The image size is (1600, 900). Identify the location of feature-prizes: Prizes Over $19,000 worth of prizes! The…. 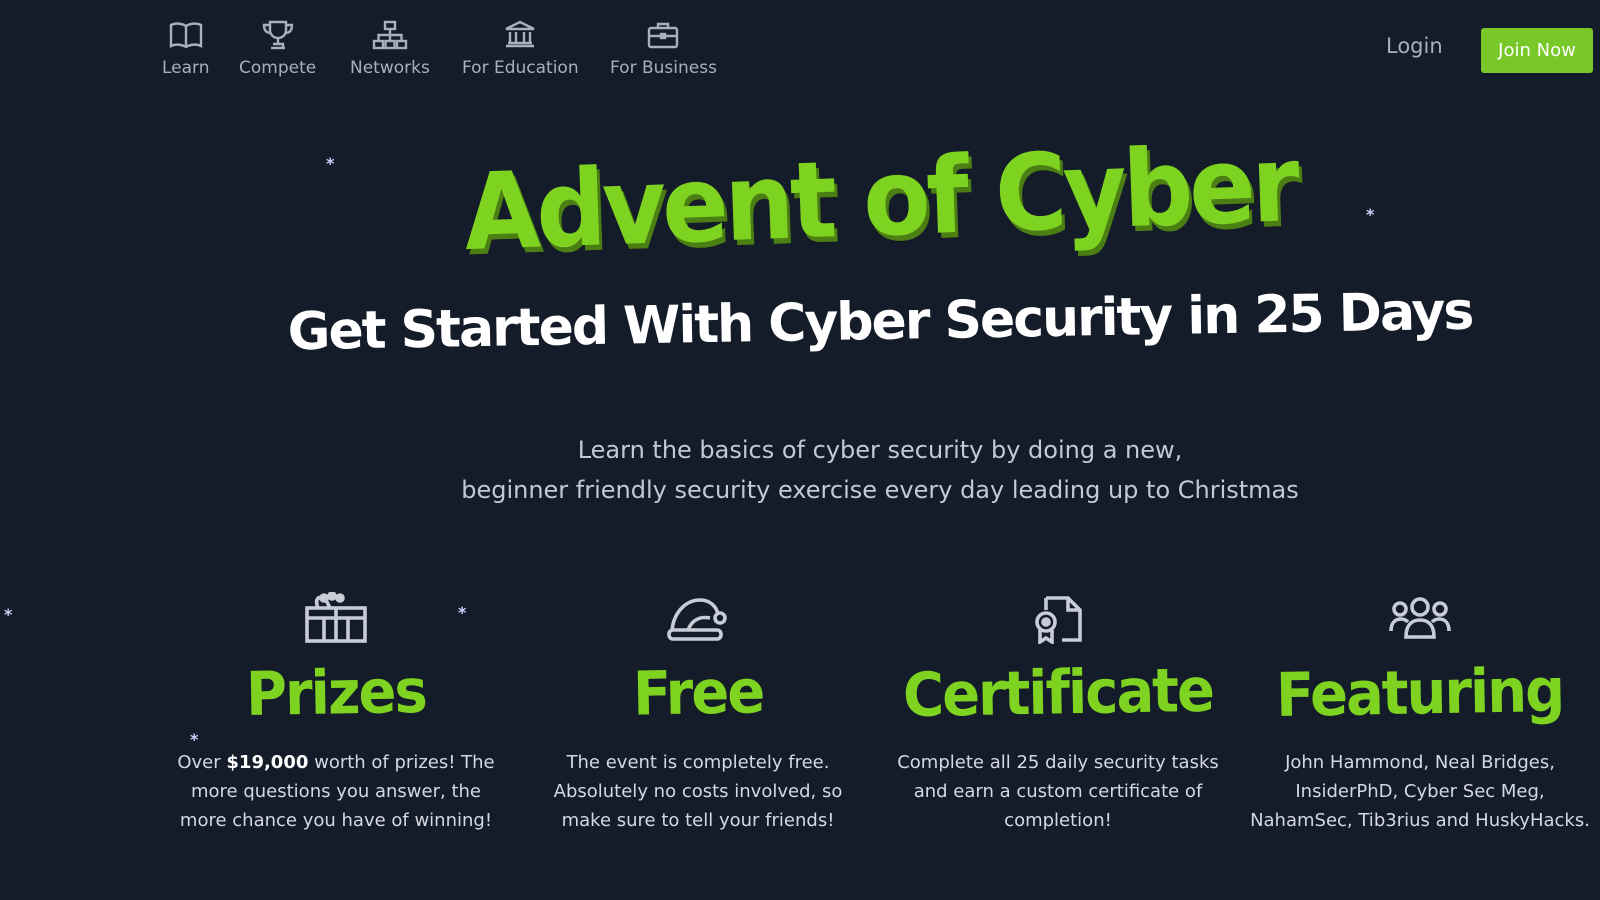
(336, 712).